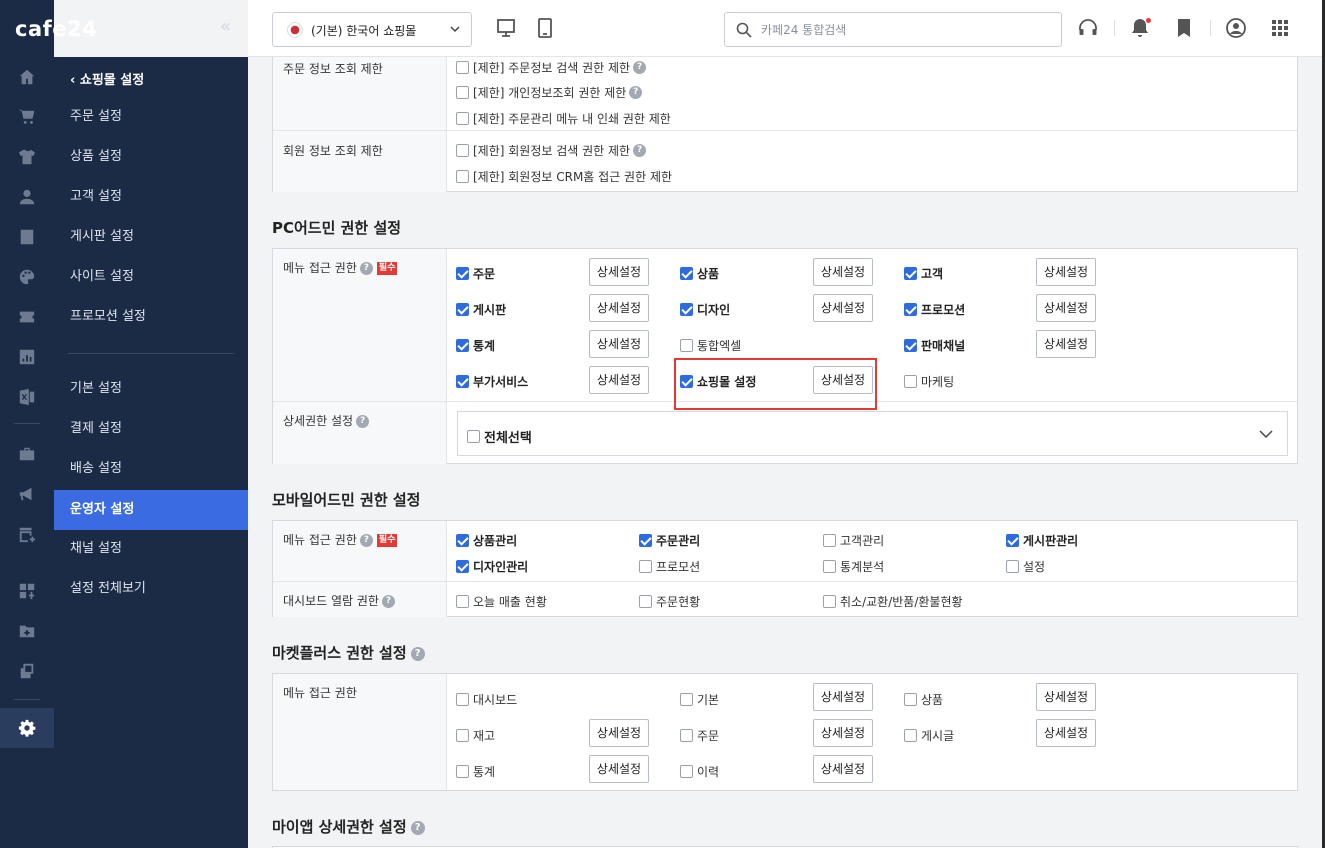 The height and width of the screenshot is (848, 1325). What do you see at coordinates (151, 469) in the screenshot?
I see `sidebar-item-shipping-settings: 배송 설정` at bounding box center [151, 469].